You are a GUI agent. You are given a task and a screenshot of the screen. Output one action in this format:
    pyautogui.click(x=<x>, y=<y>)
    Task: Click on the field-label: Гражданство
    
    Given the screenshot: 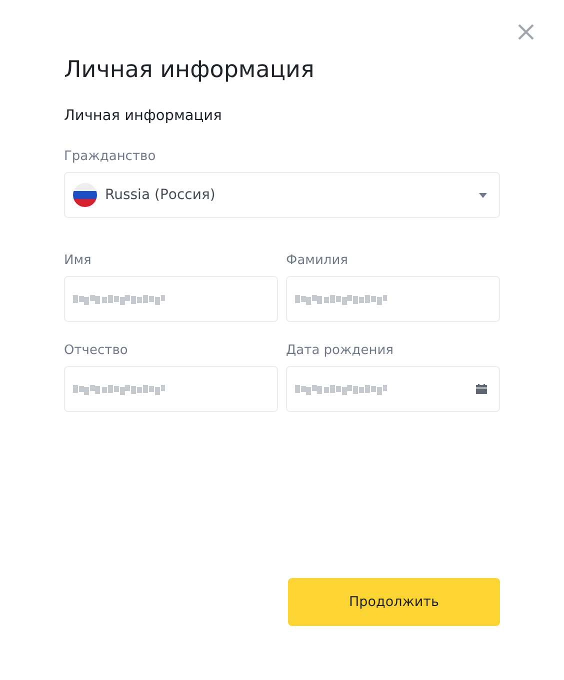 What is the action you would take?
    pyautogui.click(x=110, y=157)
    